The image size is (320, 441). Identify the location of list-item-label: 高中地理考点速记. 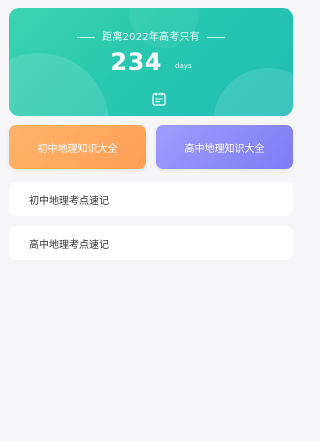
(69, 245).